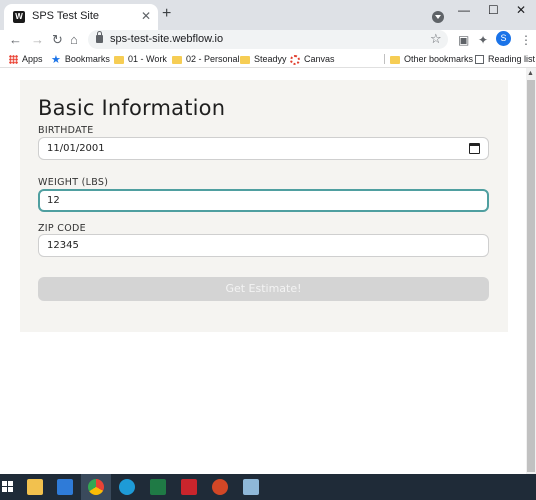  Describe the element at coordinates (526, 40) in the screenshot. I see `menu-kebab-icon: ⋮` at that location.